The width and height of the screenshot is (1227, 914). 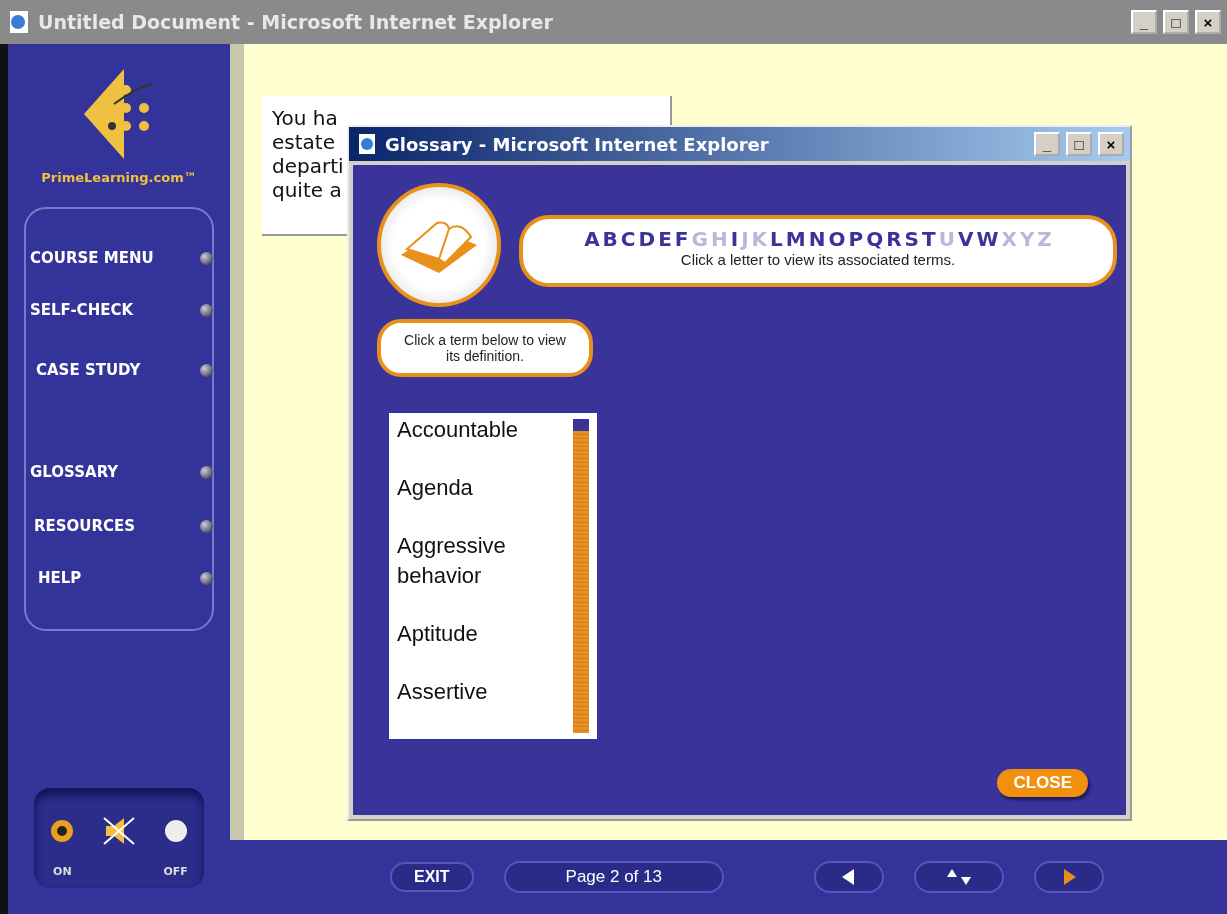 I want to click on nav-link: CASE STUDY, so click(x=88, y=370).